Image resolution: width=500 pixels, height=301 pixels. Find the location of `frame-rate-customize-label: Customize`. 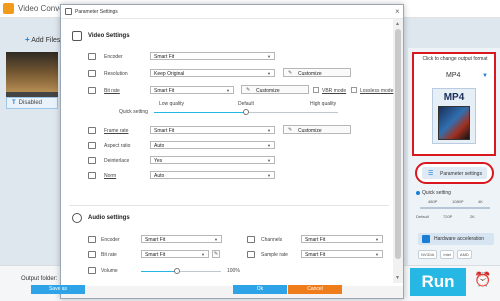

frame-rate-customize-label: Customize is located at coordinates (310, 131).